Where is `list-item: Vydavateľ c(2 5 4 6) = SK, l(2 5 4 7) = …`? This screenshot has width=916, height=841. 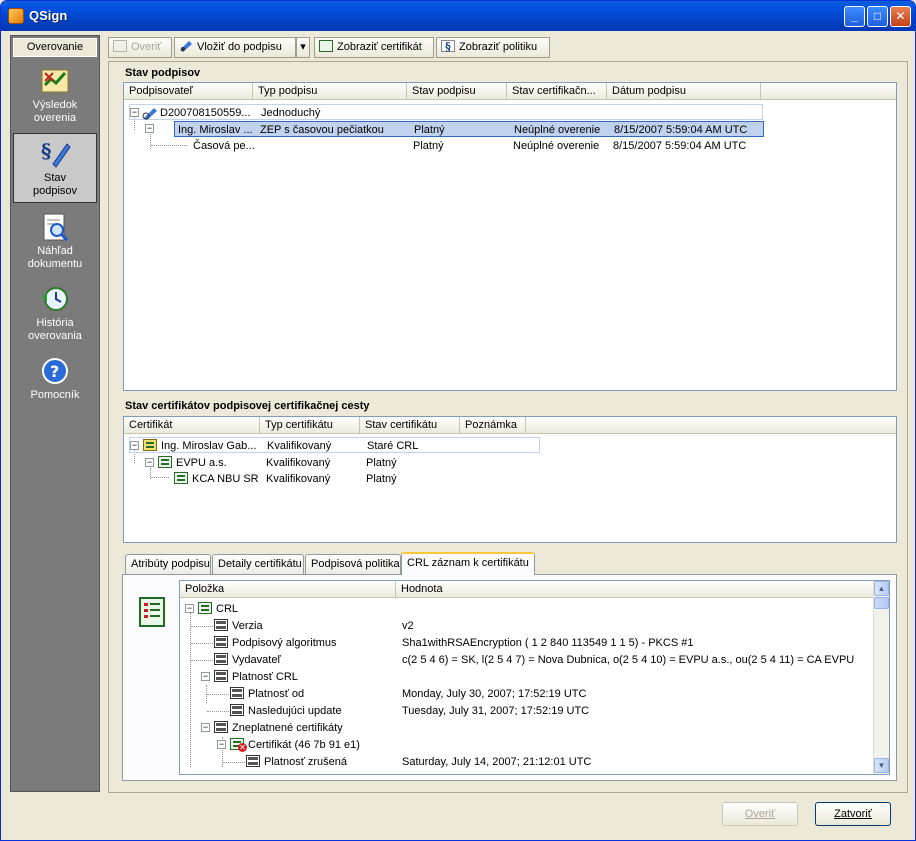 list-item: Vydavateľ c(2 5 4 6) = SK, l(2 5 4 7) = … is located at coordinates (534, 660).